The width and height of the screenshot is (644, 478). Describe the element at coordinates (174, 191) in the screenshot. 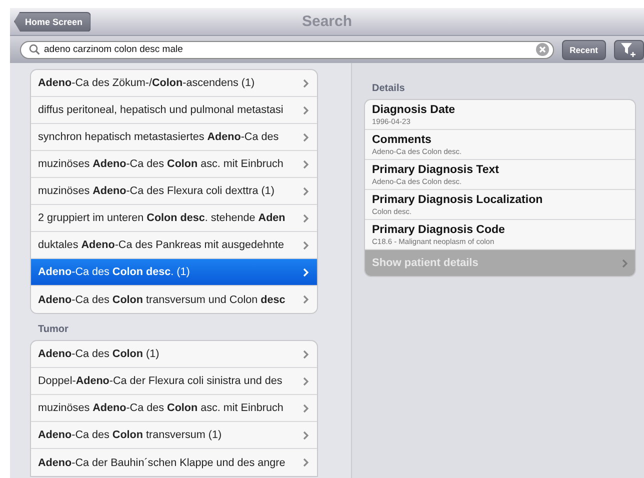

I see `result-row: muzinöses Adeno-Ca des Flexura coli dexttra (1)` at that location.